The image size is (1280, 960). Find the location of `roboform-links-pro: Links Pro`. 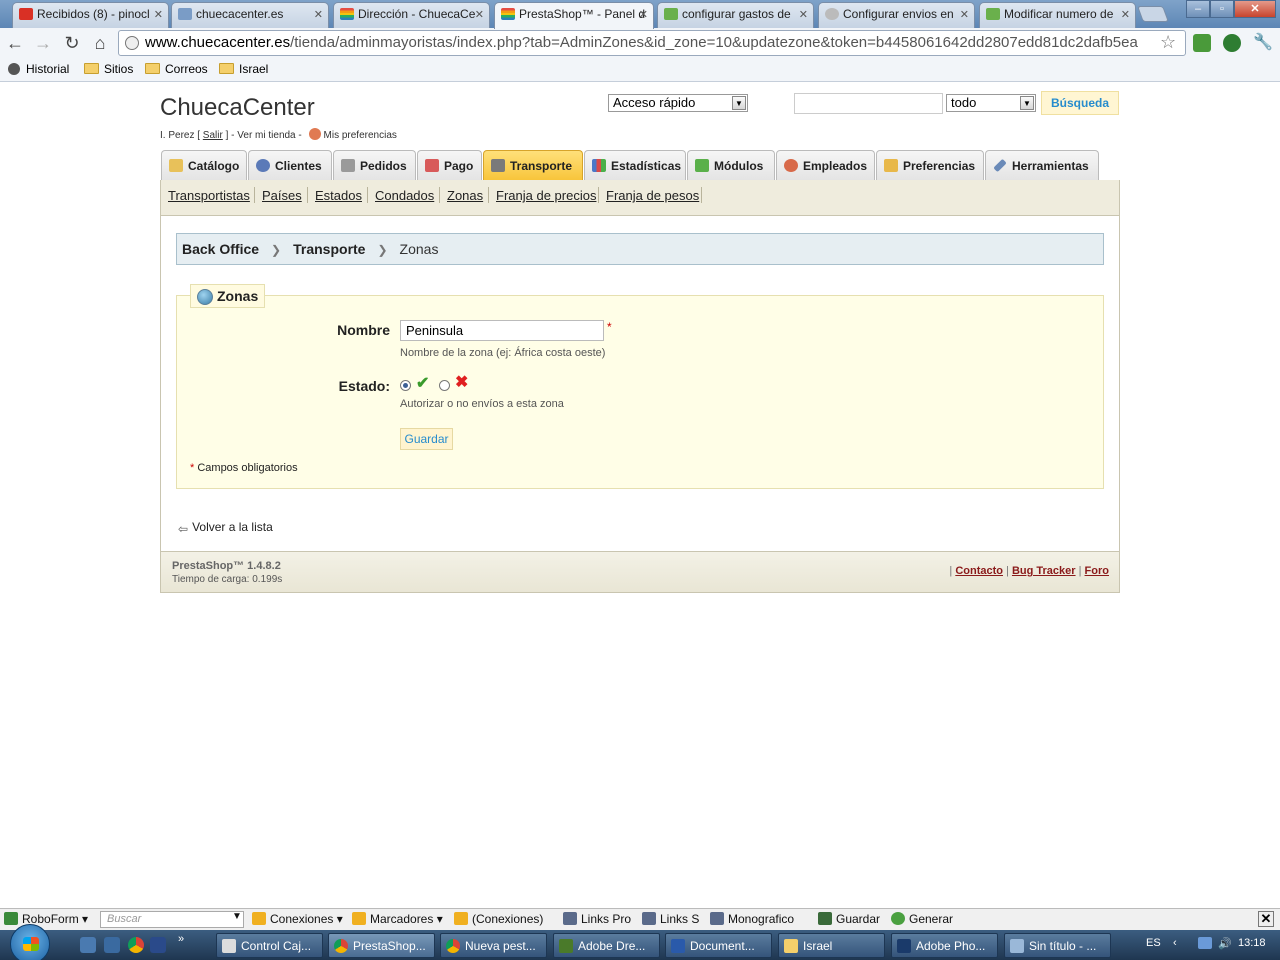

roboform-links-pro: Links Pro is located at coordinates (597, 919).